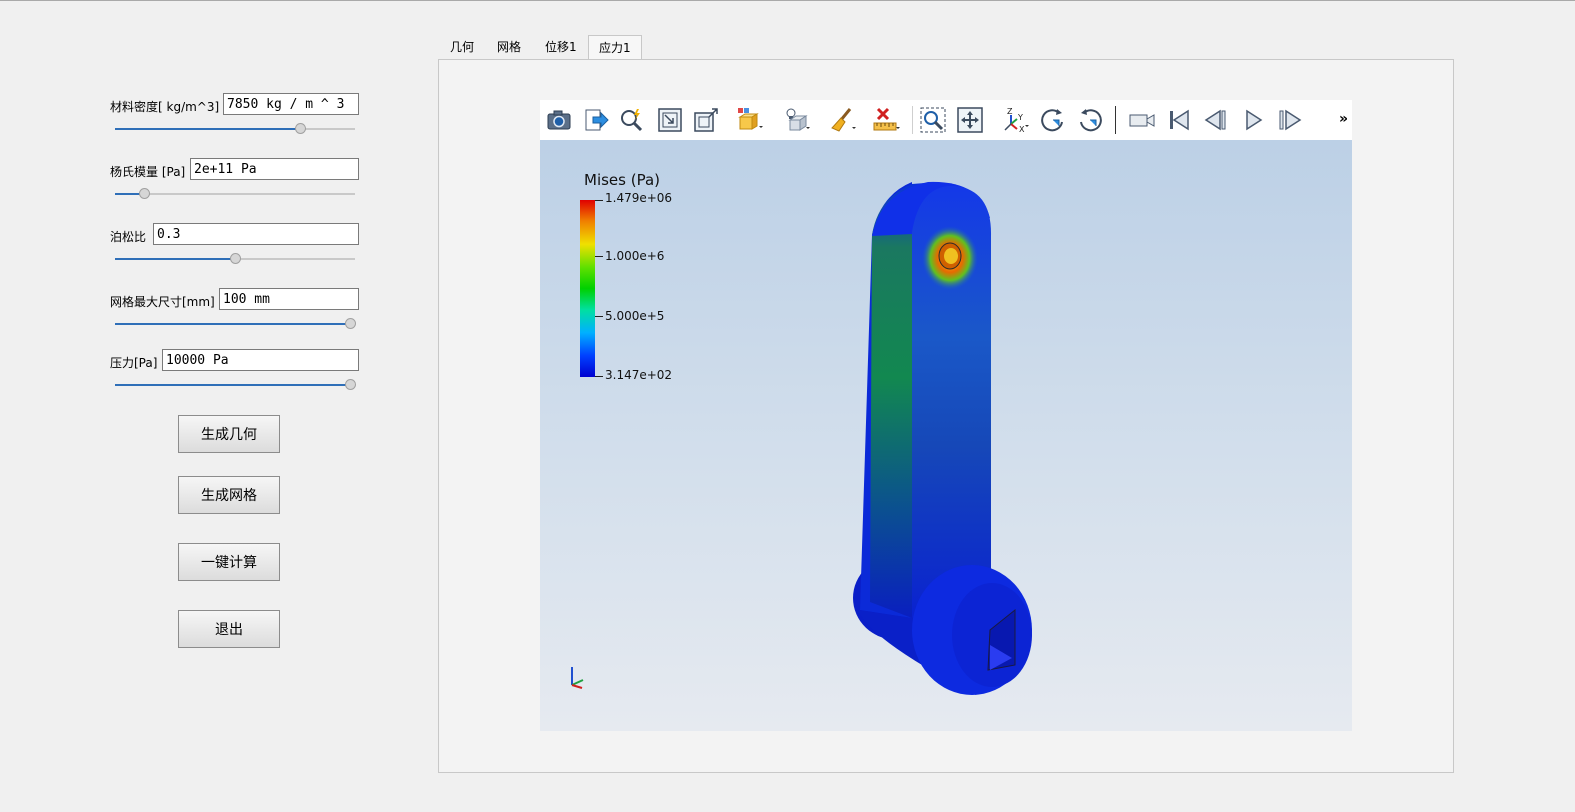 The width and height of the screenshot is (1575, 812). I want to click on tab-stress: 应力1, so click(615, 47).